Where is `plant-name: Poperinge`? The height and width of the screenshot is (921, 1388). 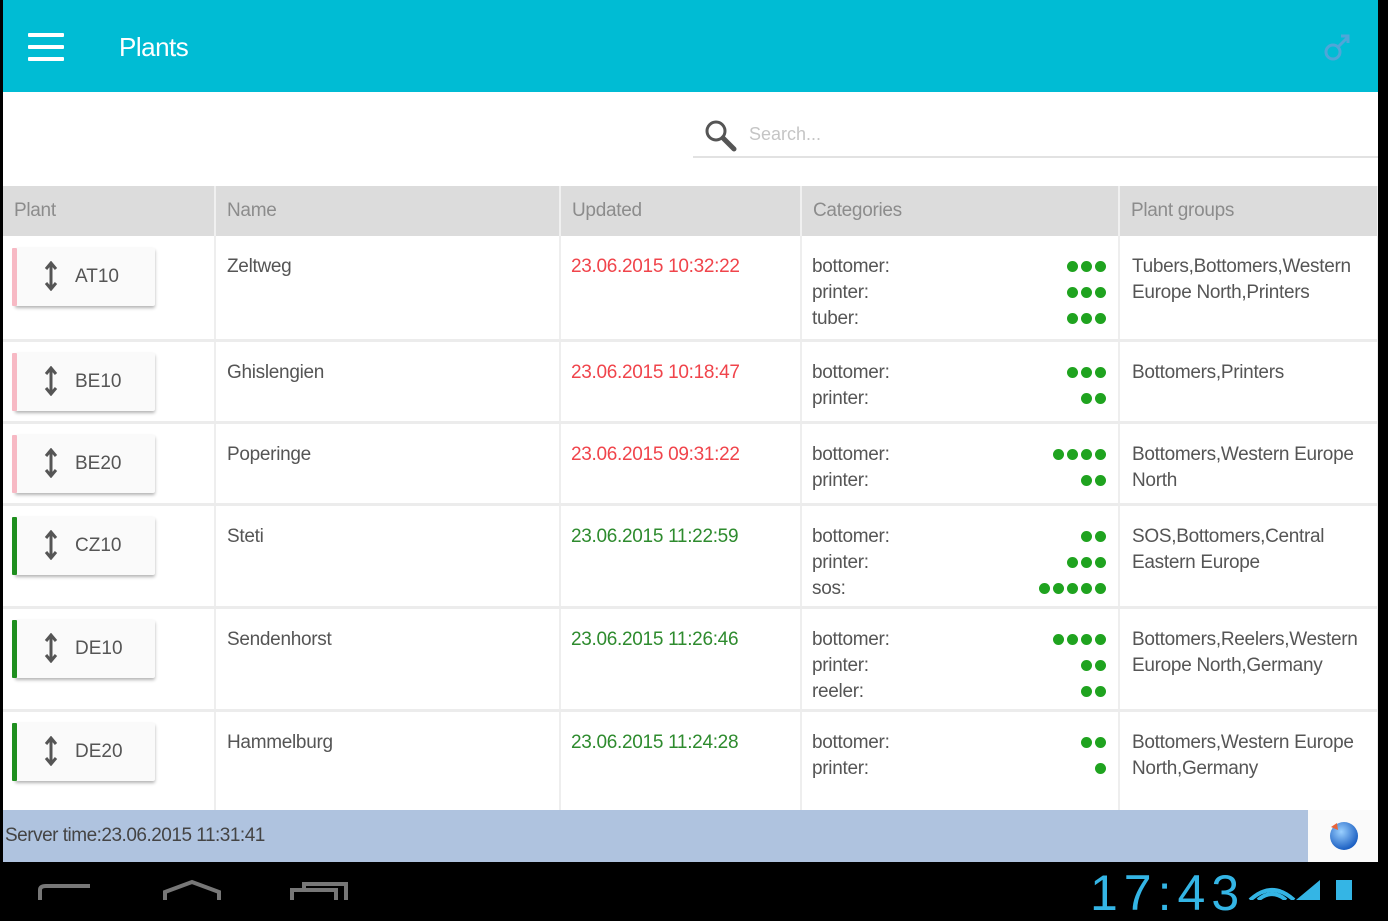 plant-name: Poperinge is located at coordinates (269, 454).